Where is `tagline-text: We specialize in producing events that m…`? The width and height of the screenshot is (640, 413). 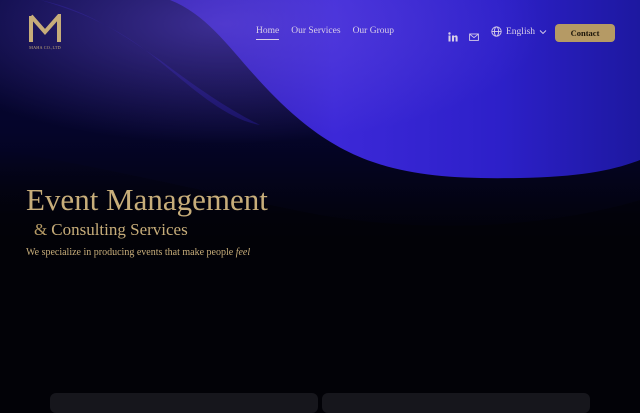 tagline-text: We specialize in producing events that m… is located at coordinates (131, 252).